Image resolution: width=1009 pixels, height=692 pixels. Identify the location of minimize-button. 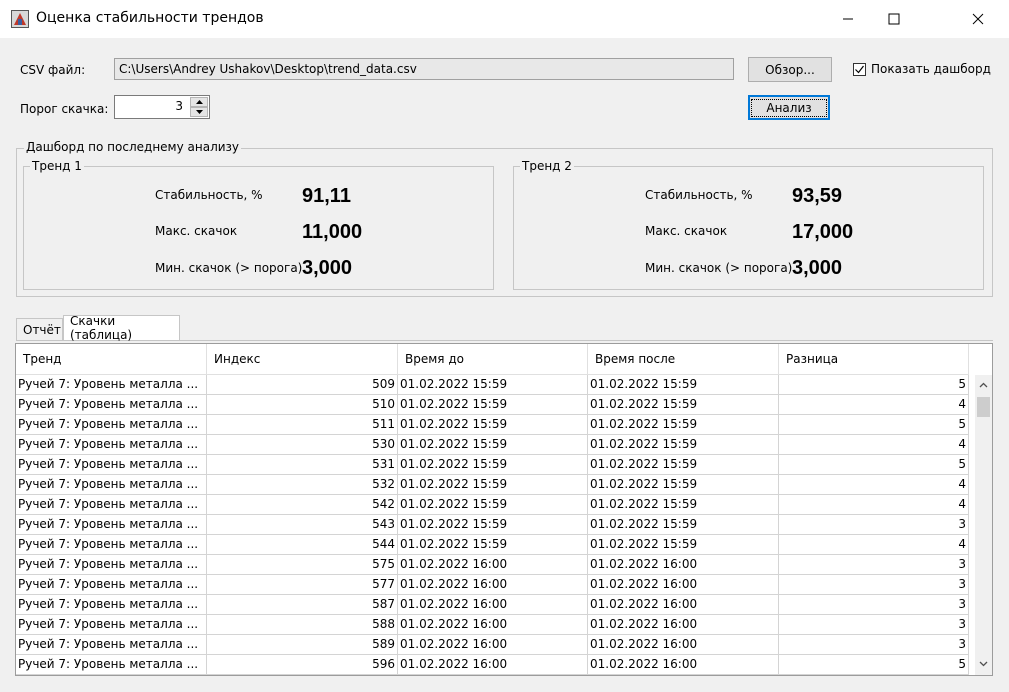
(848, 19).